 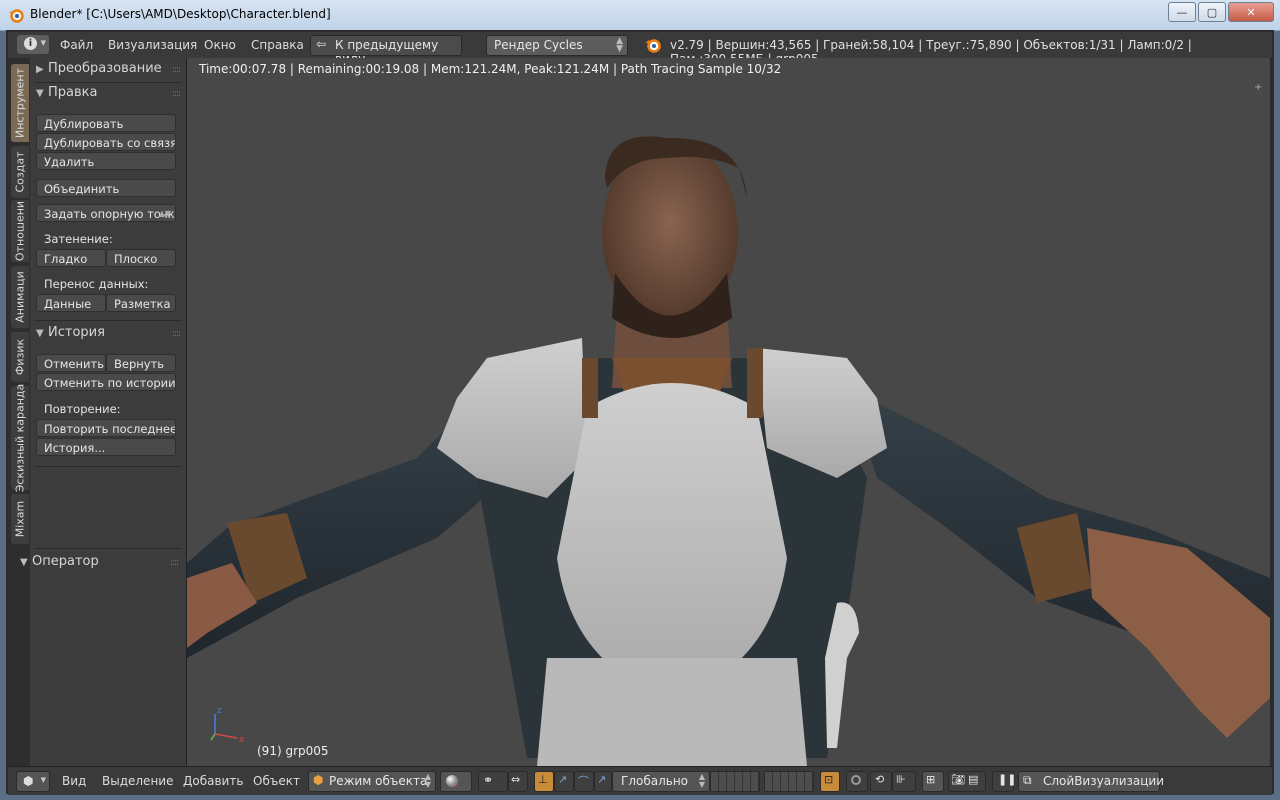 I want to click on render-engine-value: Рендер Cycles, so click(x=538, y=45).